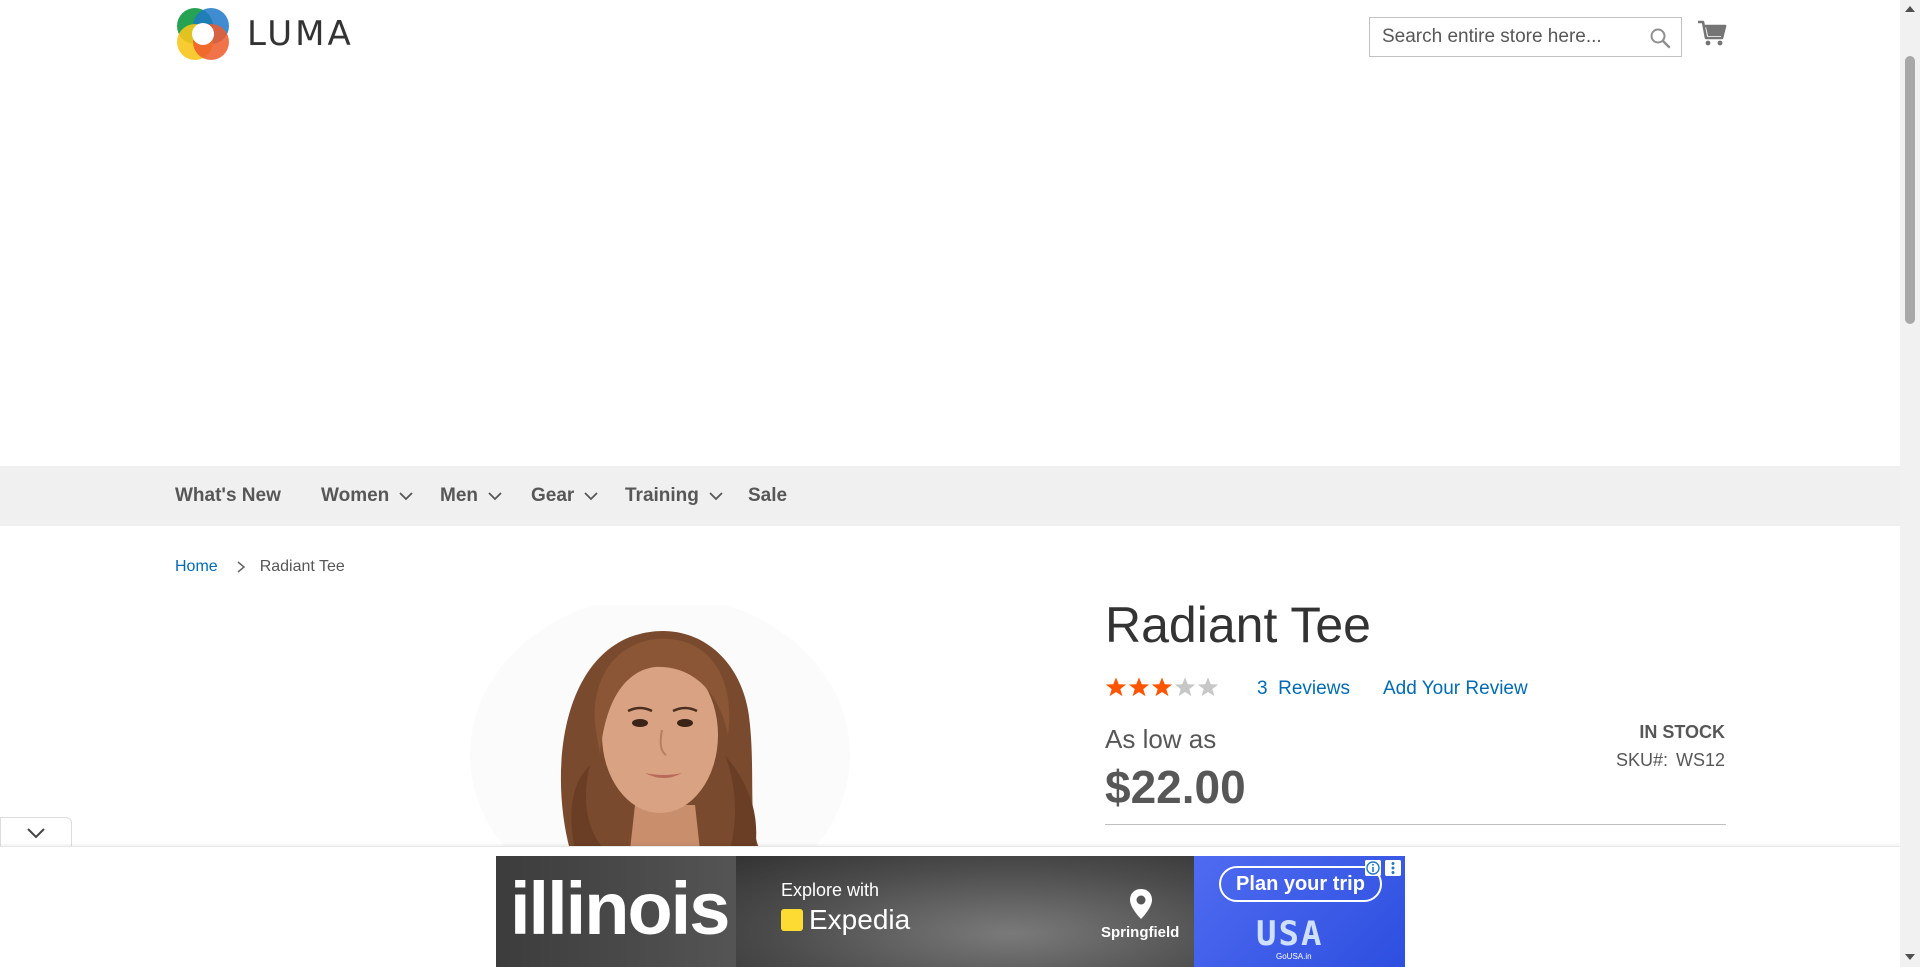 The width and height of the screenshot is (1920, 967). Describe the element at coordinates (1393, 868) in the screenshot. I see `ad-menu-icon` at that location.